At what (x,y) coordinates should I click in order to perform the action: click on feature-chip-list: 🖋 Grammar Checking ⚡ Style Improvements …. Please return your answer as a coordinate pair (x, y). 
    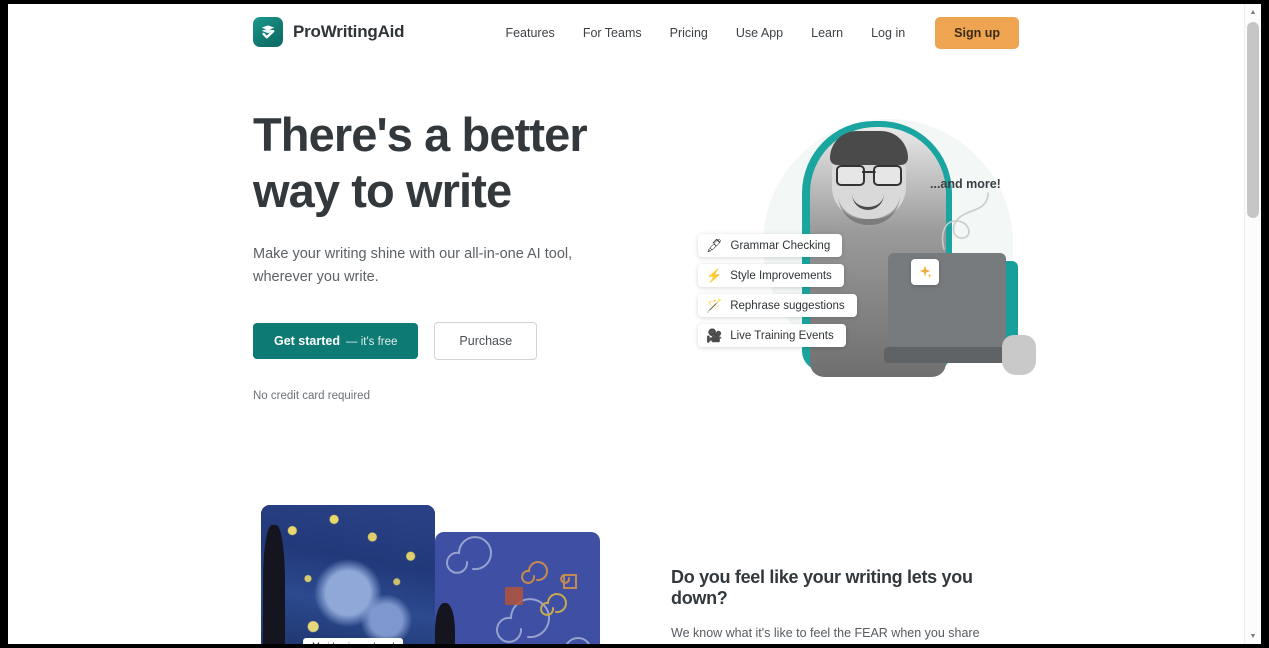
    Looking at the image, I should click on (777, 290).